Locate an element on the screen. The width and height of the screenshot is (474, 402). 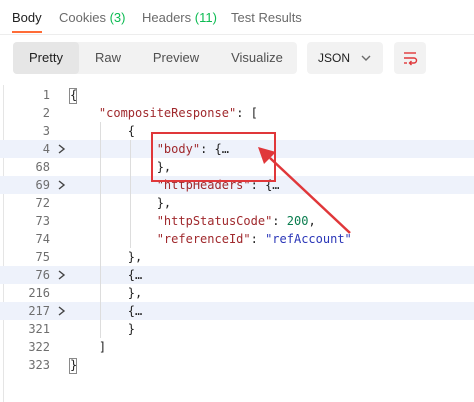
annotation-arrow is located at coordinates (304, 190).